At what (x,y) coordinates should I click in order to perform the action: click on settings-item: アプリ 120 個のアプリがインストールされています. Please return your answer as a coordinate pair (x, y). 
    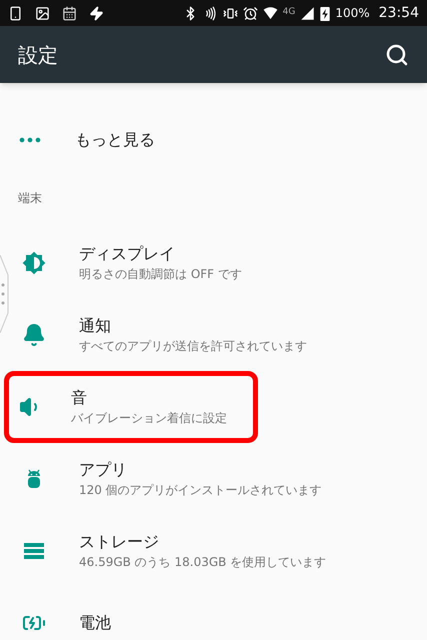
    Looking at the image, I should click on (213, 479).